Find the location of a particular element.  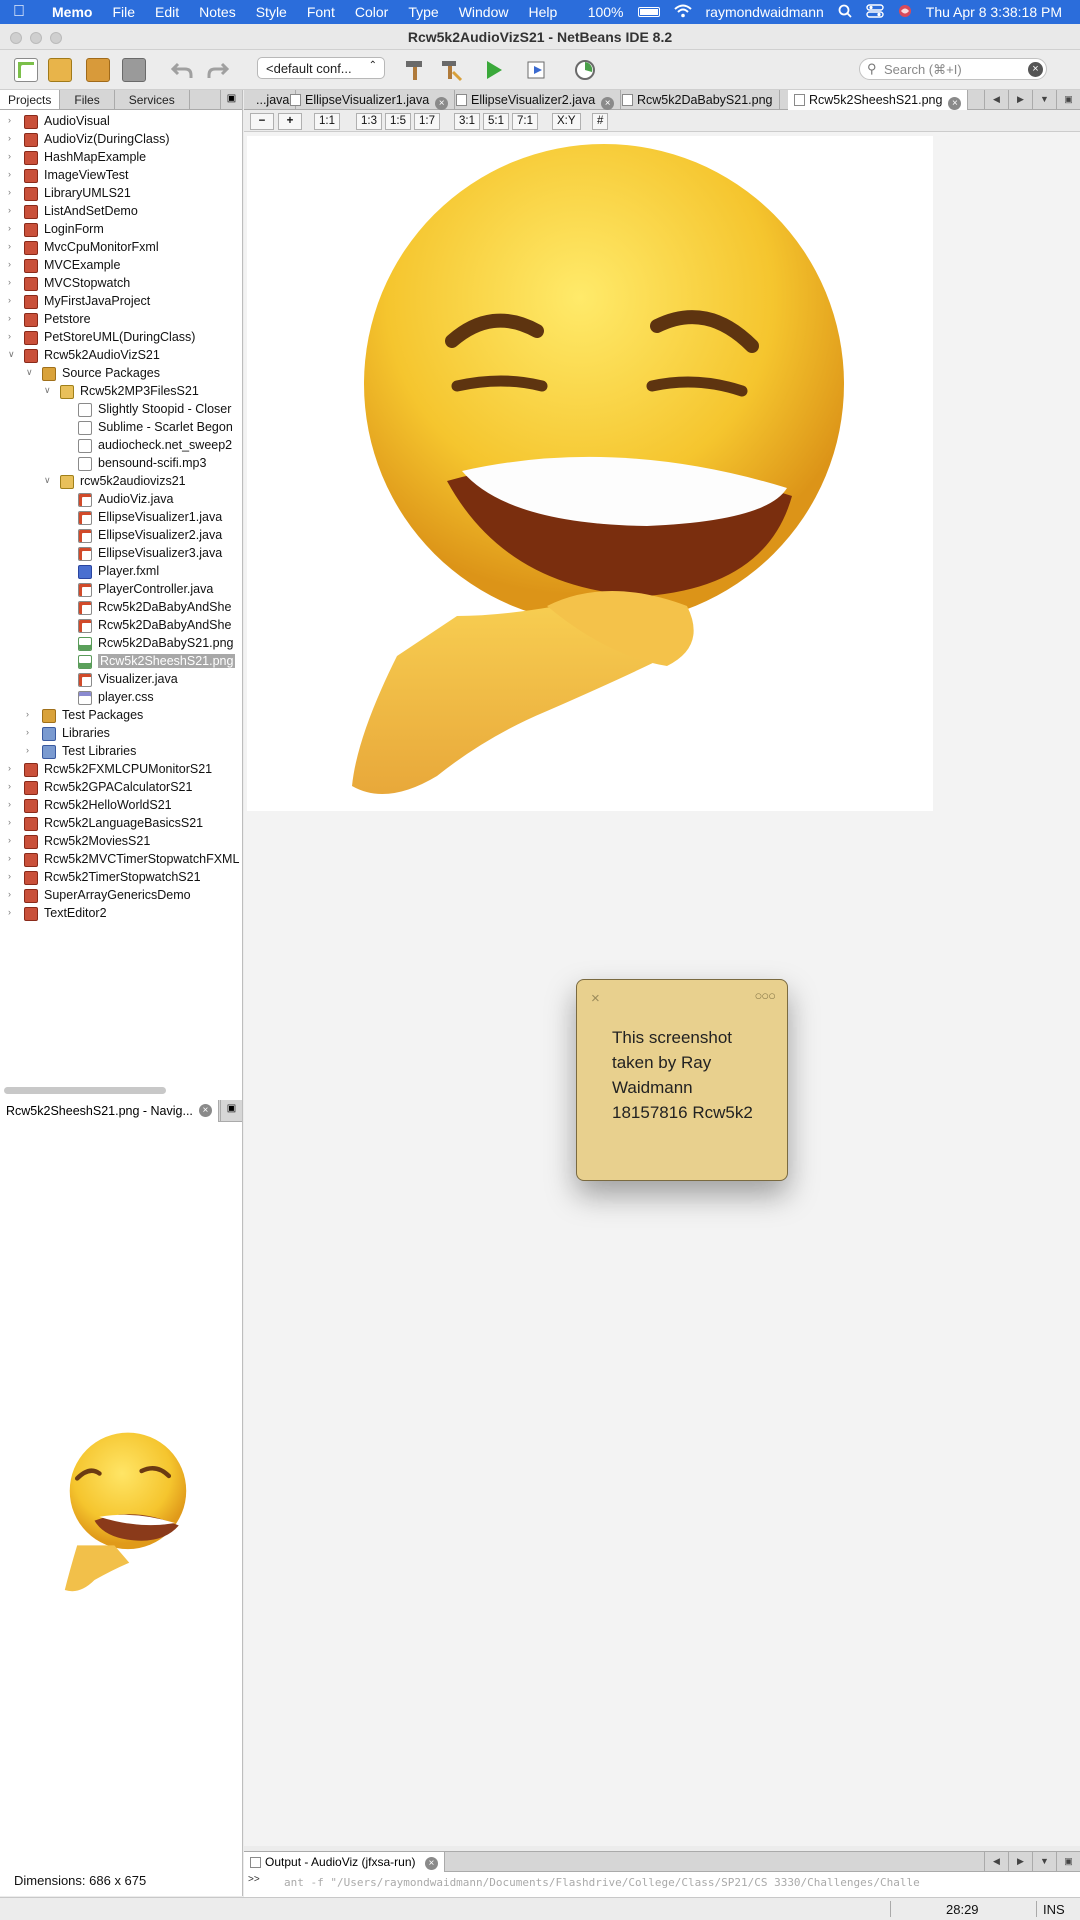

menu-color: Color is located at coordinates (371, 12).